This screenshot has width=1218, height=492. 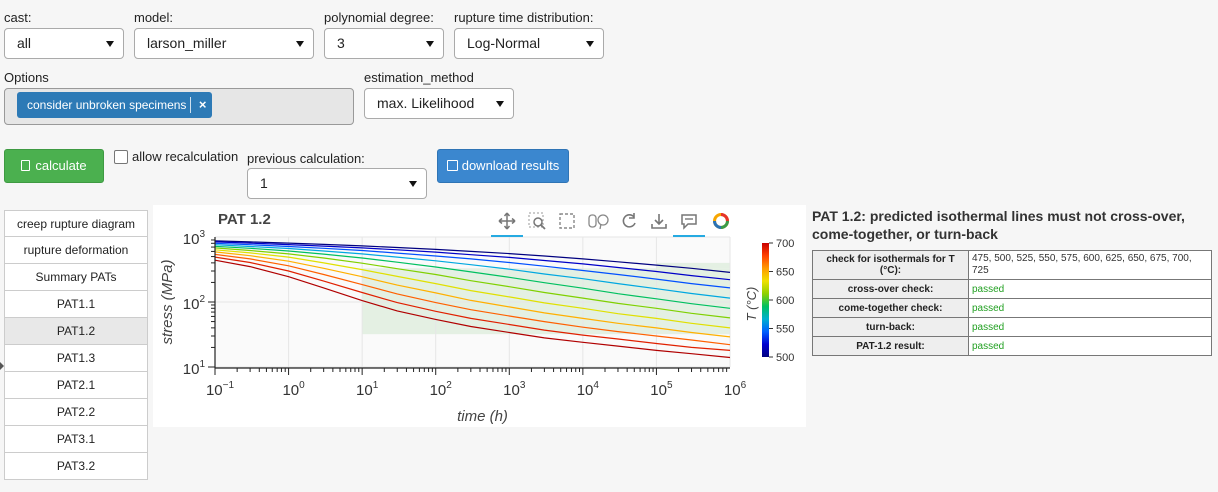 What do you see at coordinates (785, 244) in the screenshot?
I see `colorbar-tick-label: 700` at bounding box center [785, 244].